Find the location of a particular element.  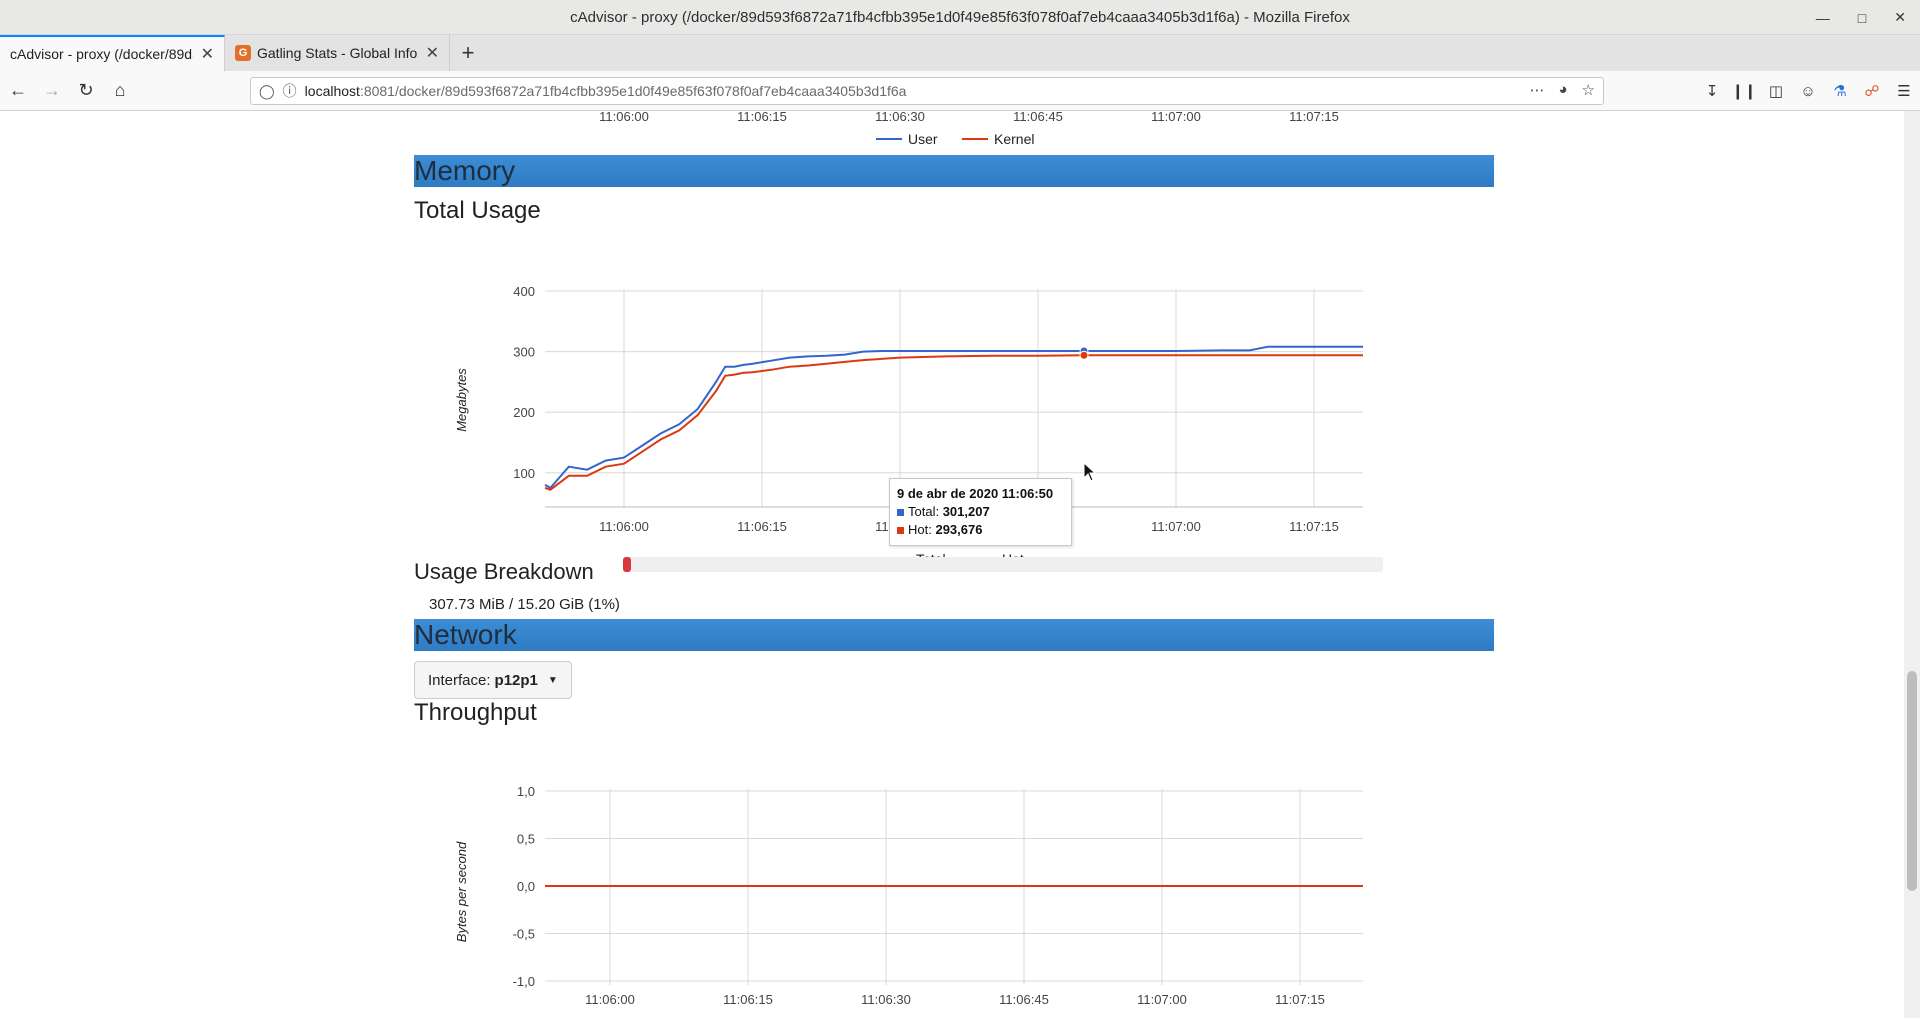

tooltip-total-label: Total: is located at coordinates (924, 511).